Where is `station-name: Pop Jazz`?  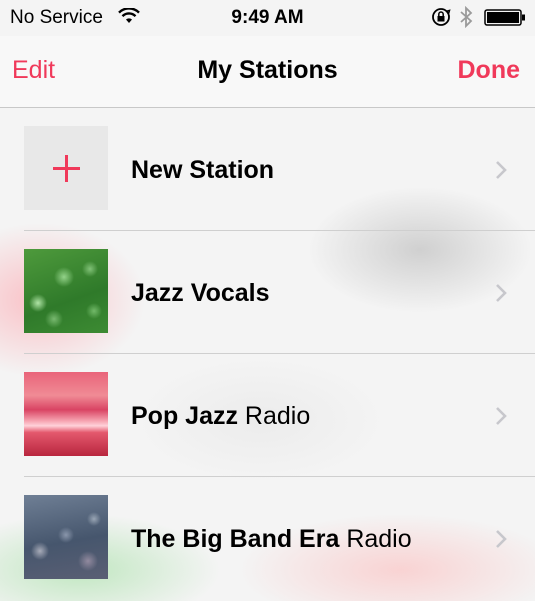
station-name: Pop Jazz is located at coordinates (184, 416).